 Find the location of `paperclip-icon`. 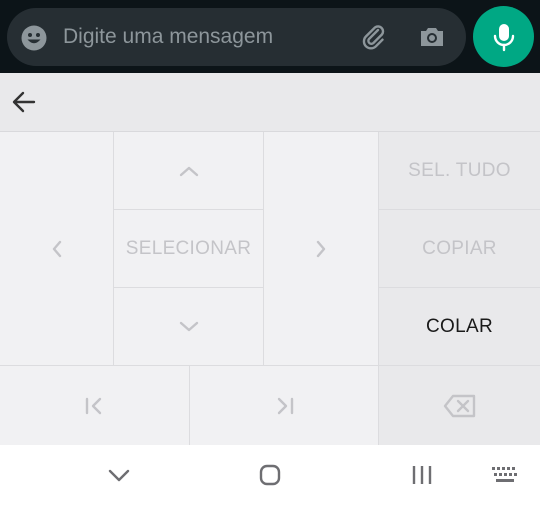

paperclip-icon is located at coordinates (374, 37).